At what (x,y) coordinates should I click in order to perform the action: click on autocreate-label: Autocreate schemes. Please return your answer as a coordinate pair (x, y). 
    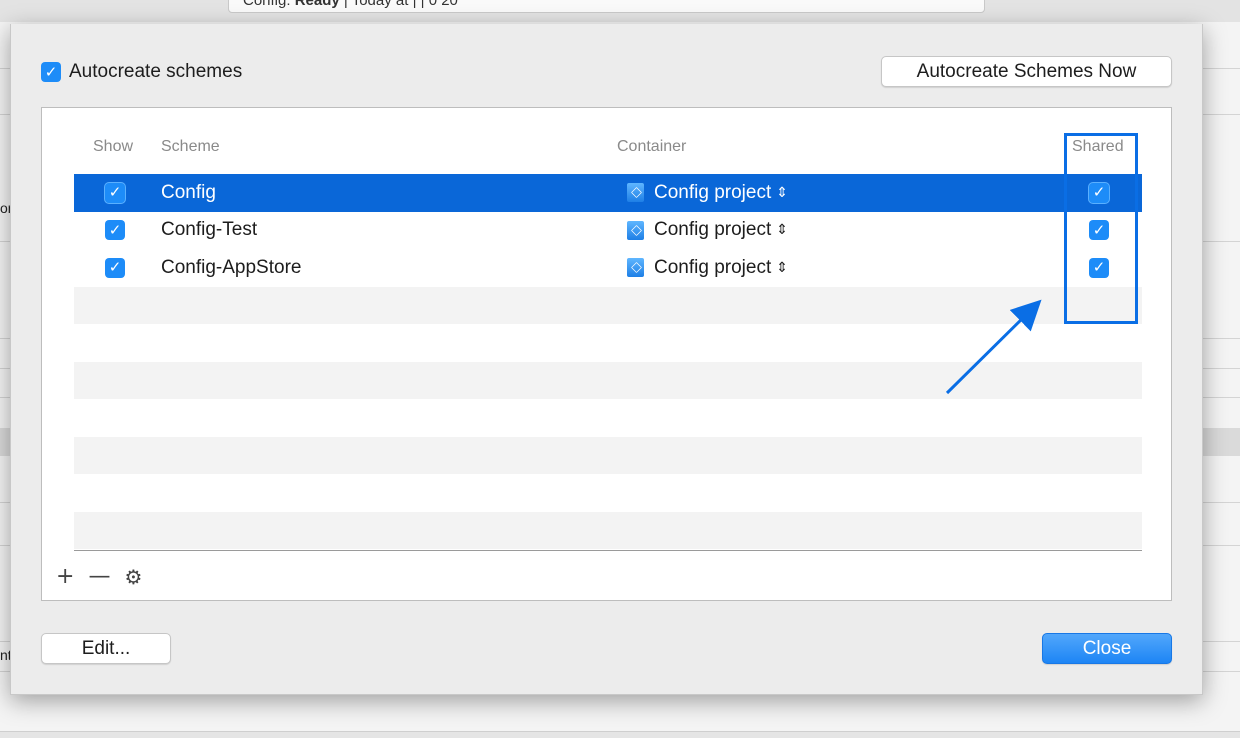
    Looking at the image, I should click on (156, 71).